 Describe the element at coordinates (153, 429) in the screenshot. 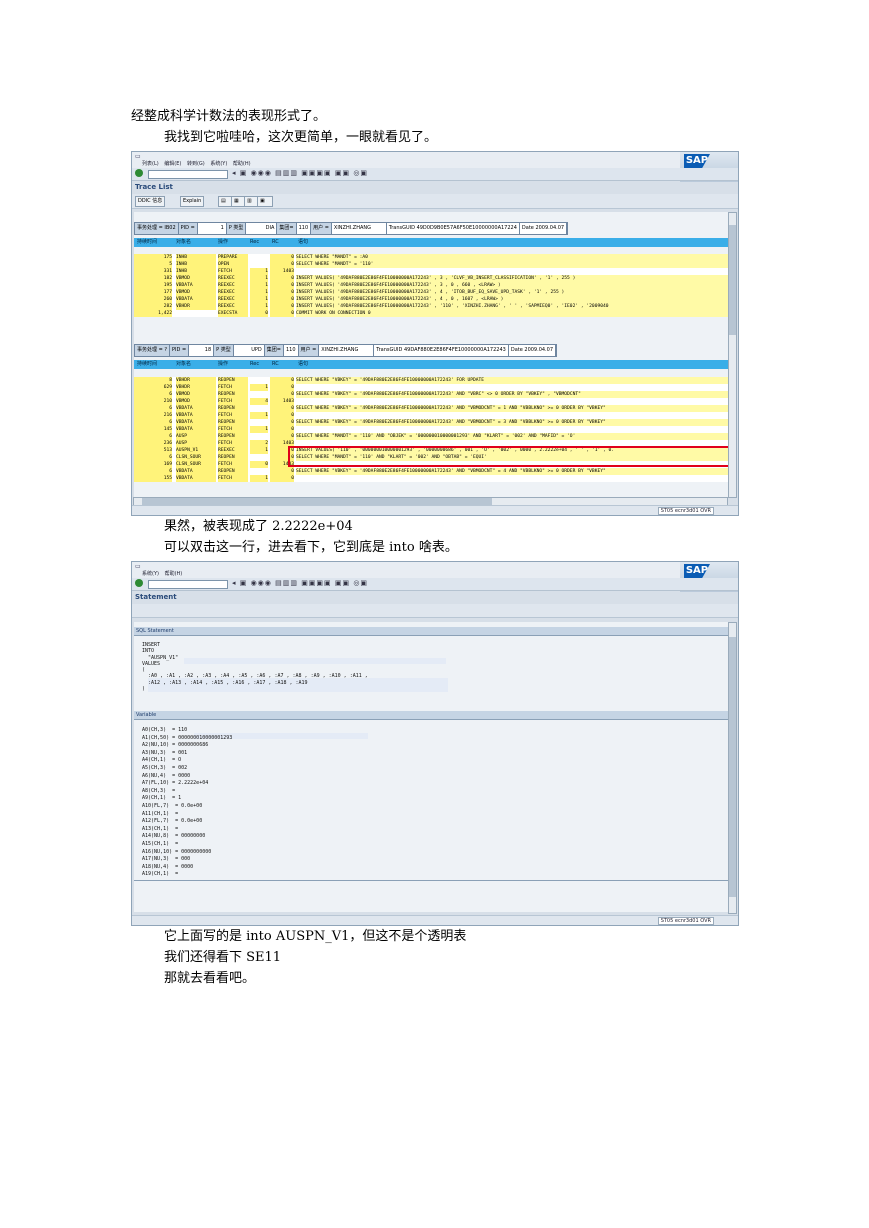

I see `row-cell-dur: 145` at that location.